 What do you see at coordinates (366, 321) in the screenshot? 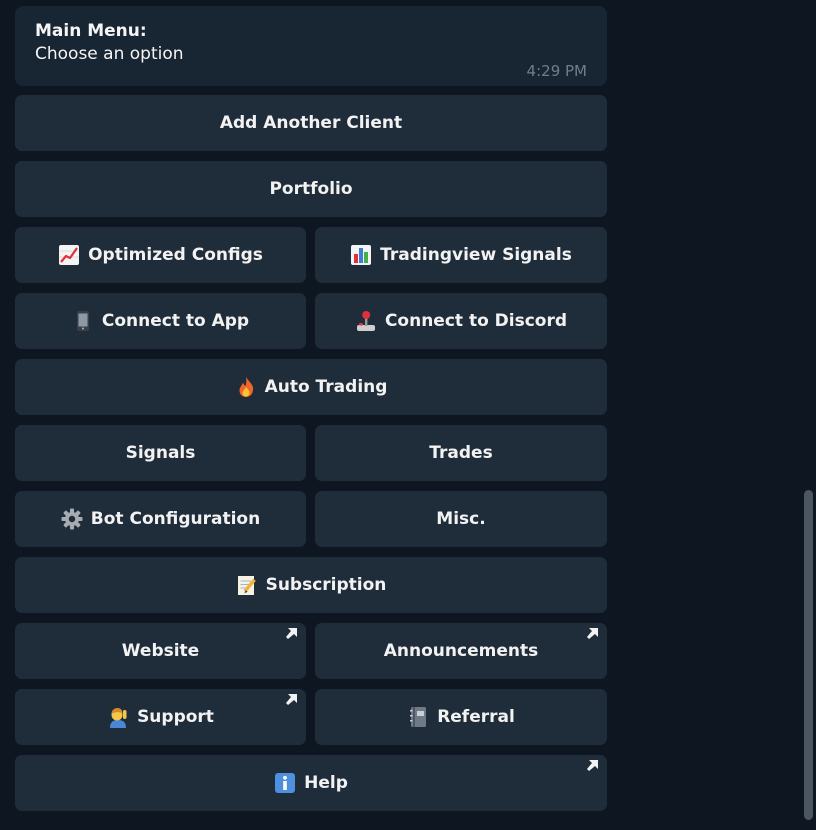
I see `joystick-icon` at bounding box center [366, 321].